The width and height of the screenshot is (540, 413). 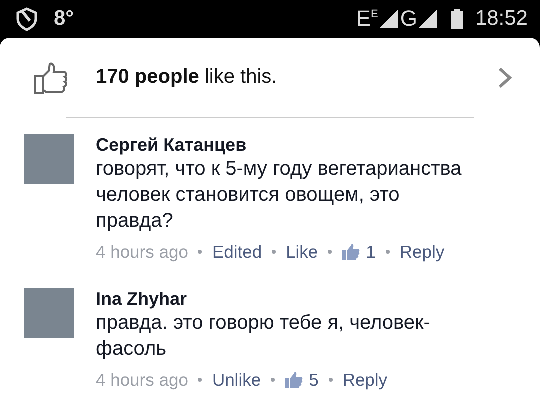 What do you see at coordinates (505, 77) in the screenshot?
I see `chevron-right-icon` at bounding box center [505, 77].